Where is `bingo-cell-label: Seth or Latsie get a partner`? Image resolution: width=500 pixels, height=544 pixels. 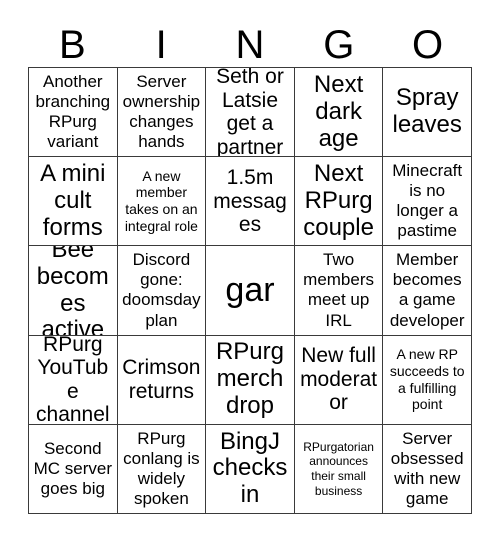
bingo-cell-label: Seth or Latsie get a partner is located at coordinates (250, 113).